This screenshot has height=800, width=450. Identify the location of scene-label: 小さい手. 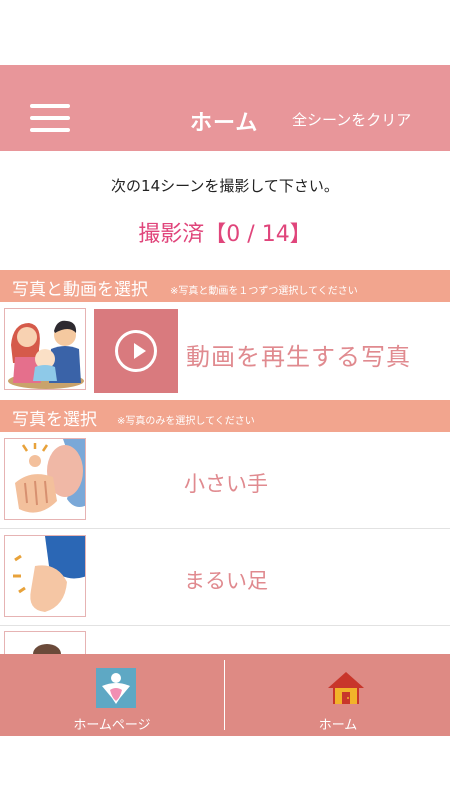
(226, 484).